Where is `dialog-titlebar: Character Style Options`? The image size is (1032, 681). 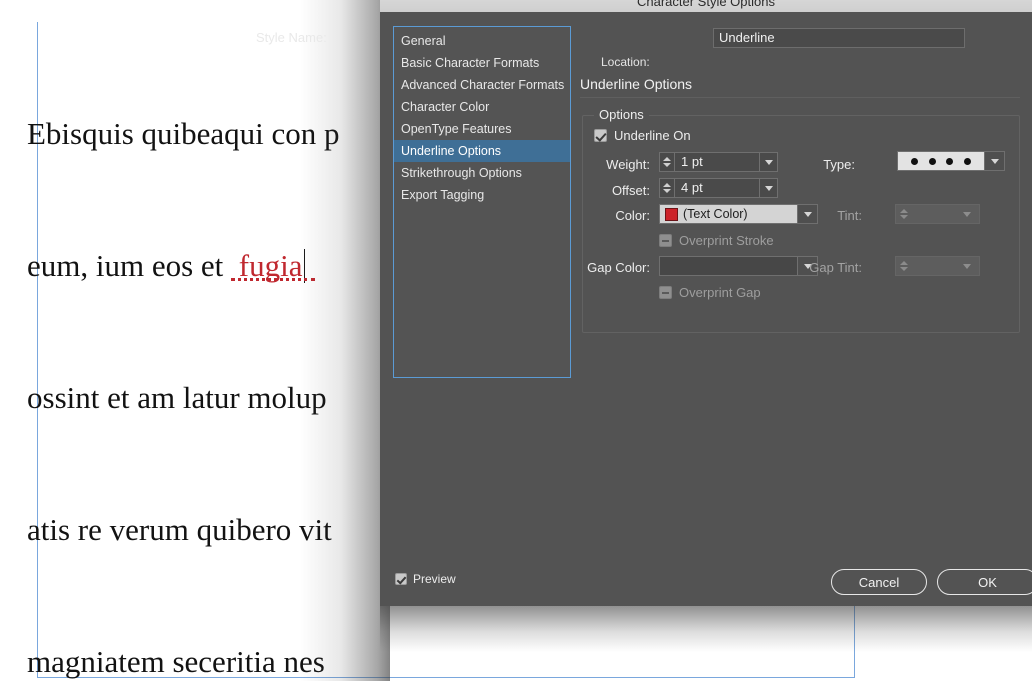
dialog-titlebar: Character Style Options is located at coordinates (706, 6).